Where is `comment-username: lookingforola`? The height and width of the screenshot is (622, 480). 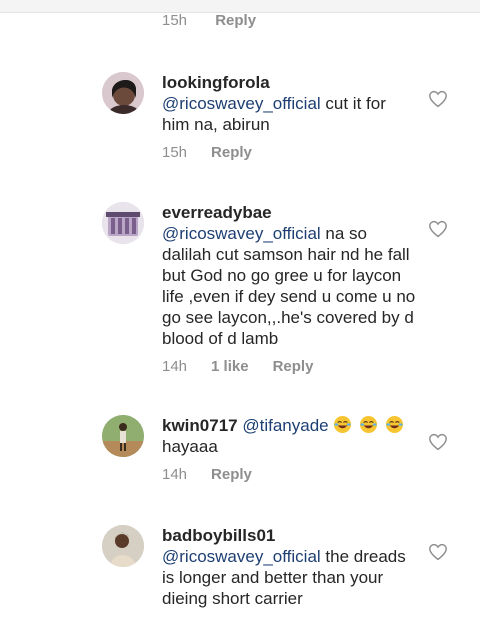 comment-username: lookingforola is located at coordinates (216, 82).